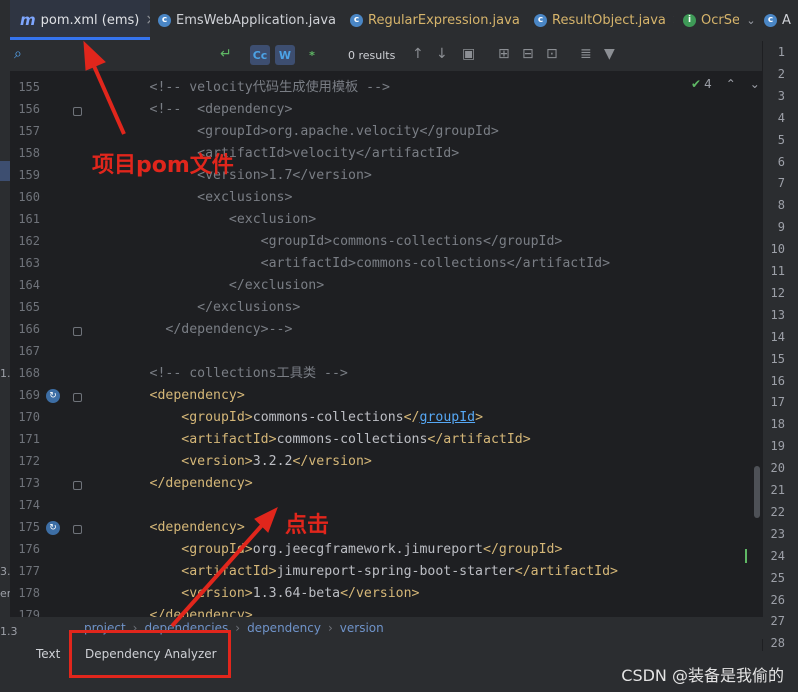  I want to click on watermark: CSDN @装备是我偷的, so click(702, 675).